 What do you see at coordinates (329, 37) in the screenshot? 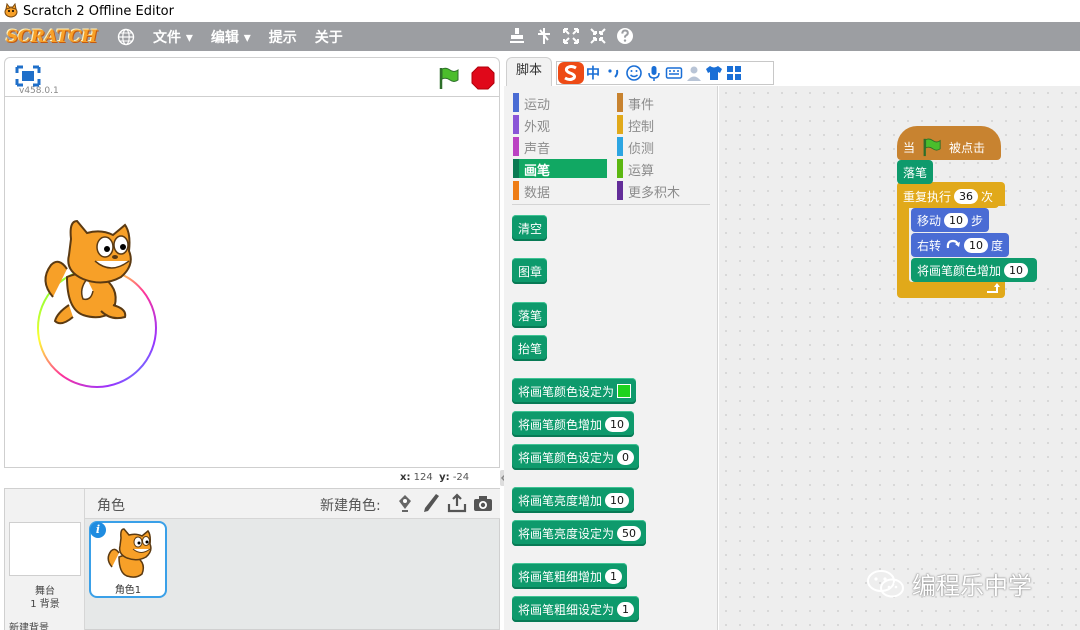
I see `menu-about: 关于` at bounding box center [329, 37].